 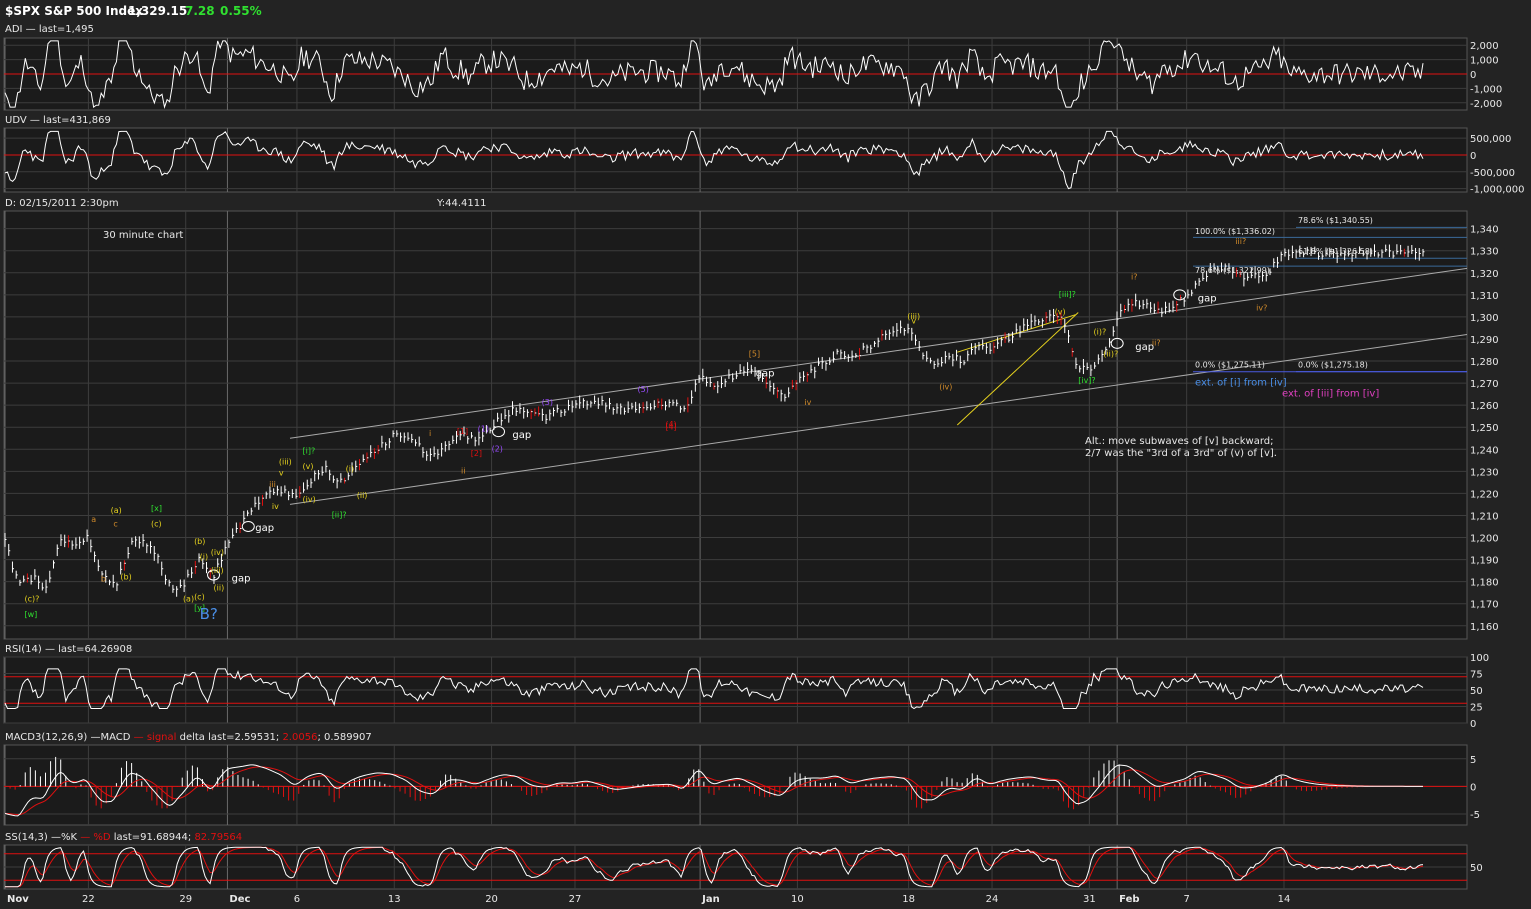 I want to click on wave-label: iv?, so click(x=1261, y=307).